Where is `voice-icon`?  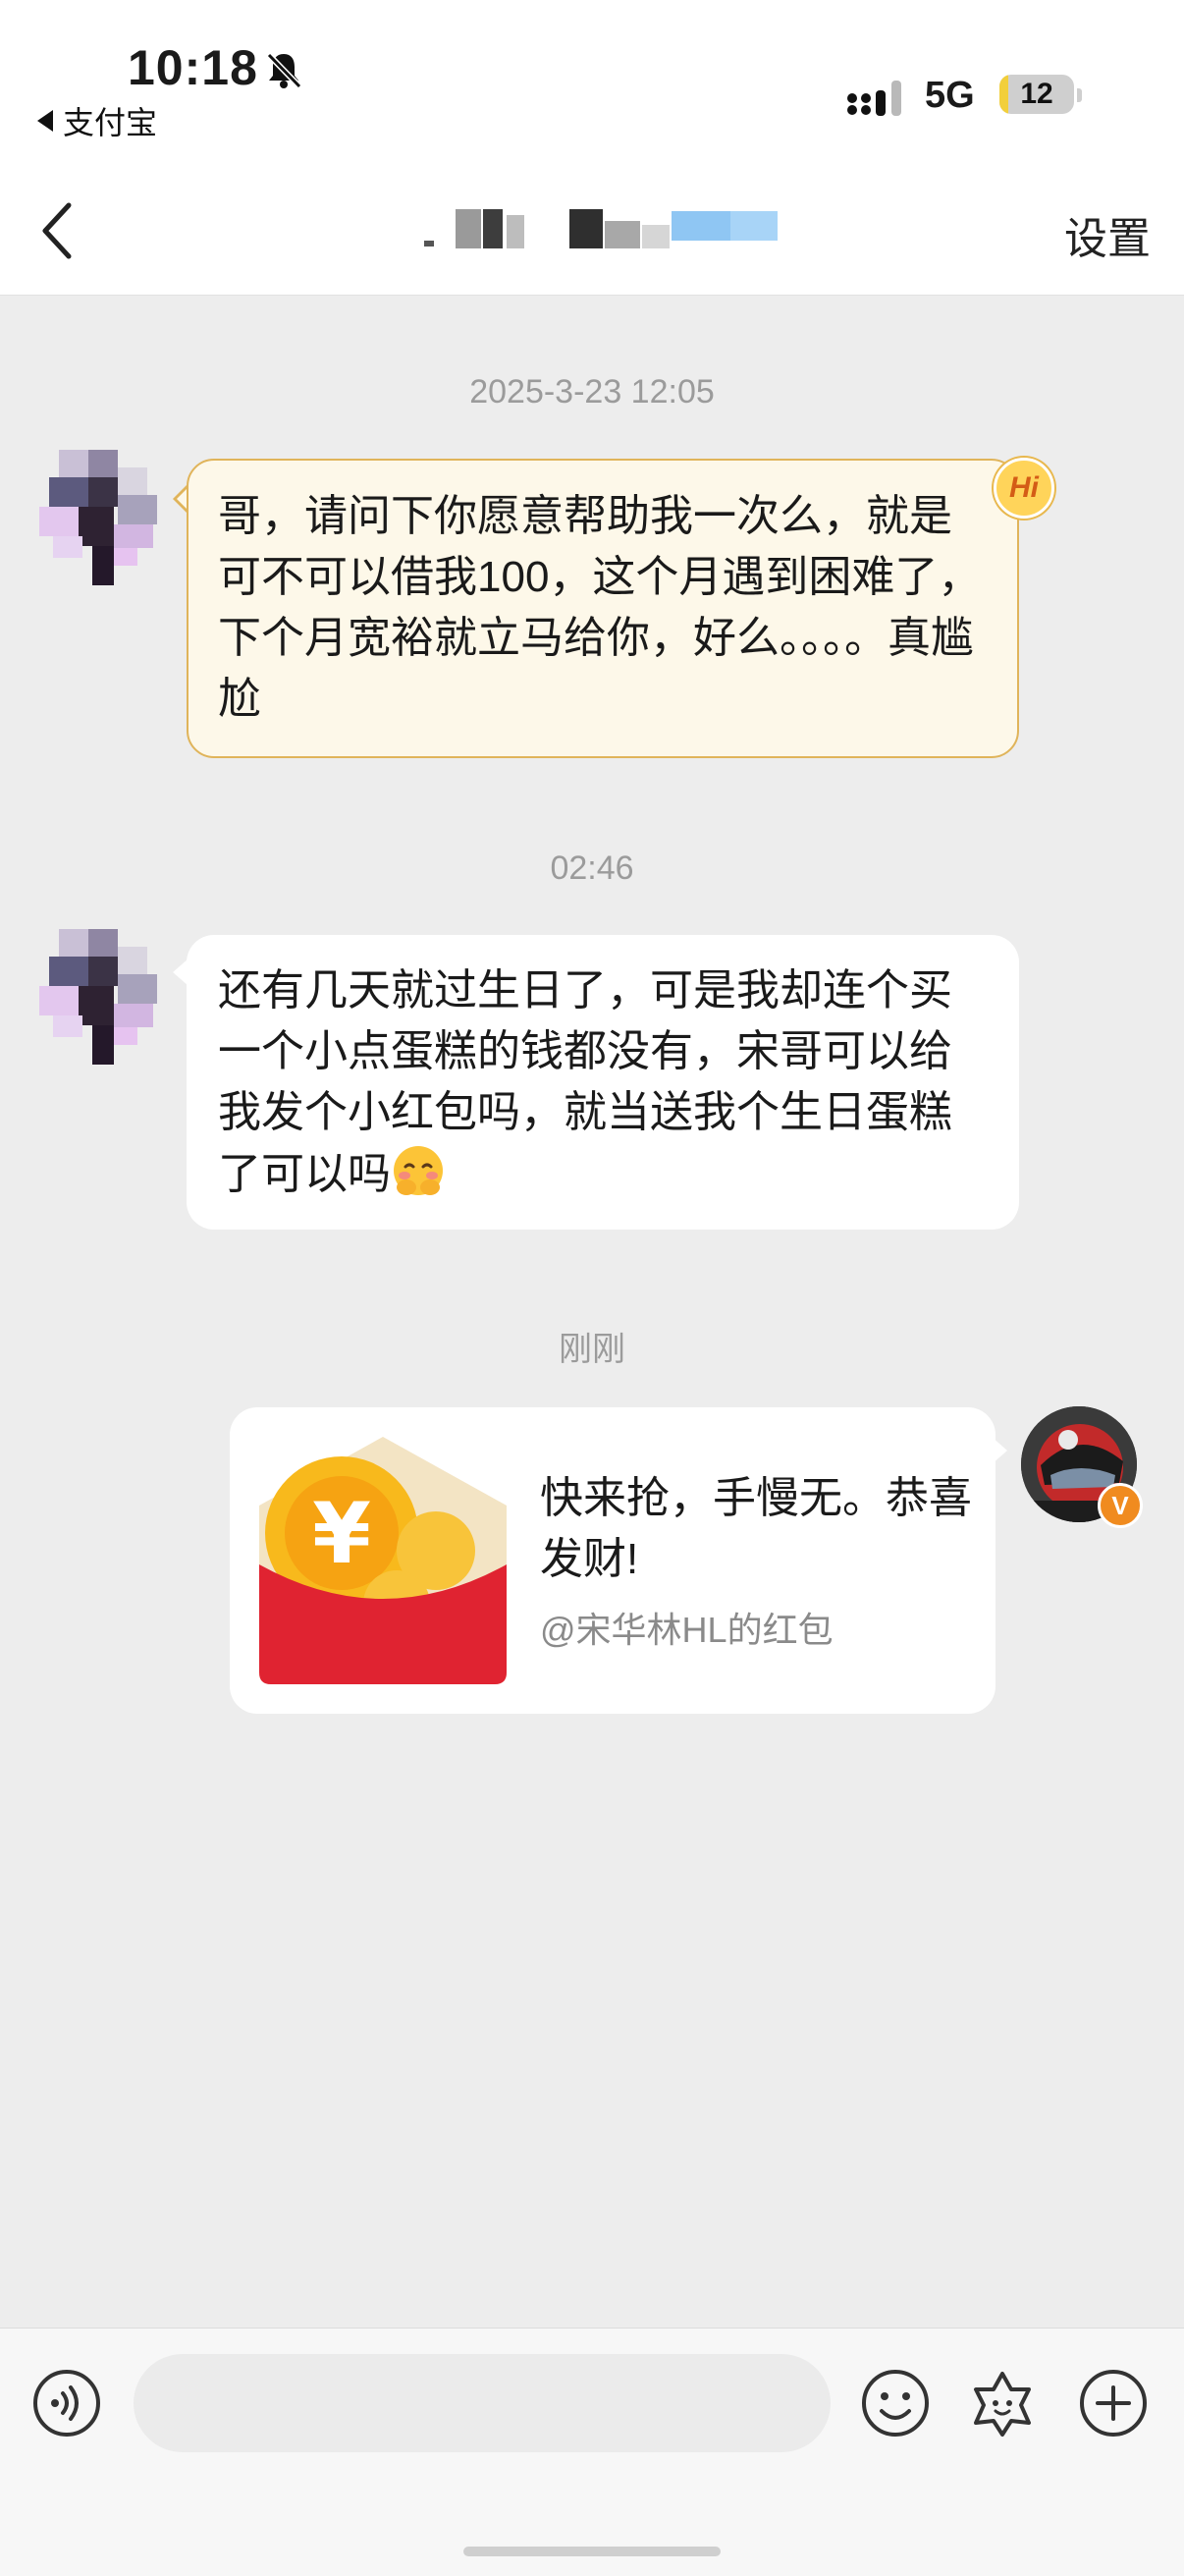 voice-icon is located at coordinates (67, 2404).